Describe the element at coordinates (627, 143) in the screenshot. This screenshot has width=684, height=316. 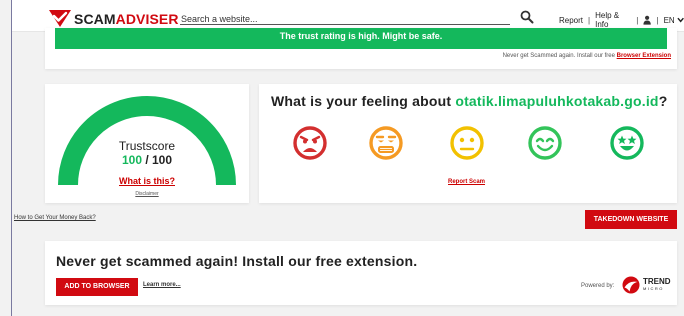
I see `star-eyes-face-icon` at that location.